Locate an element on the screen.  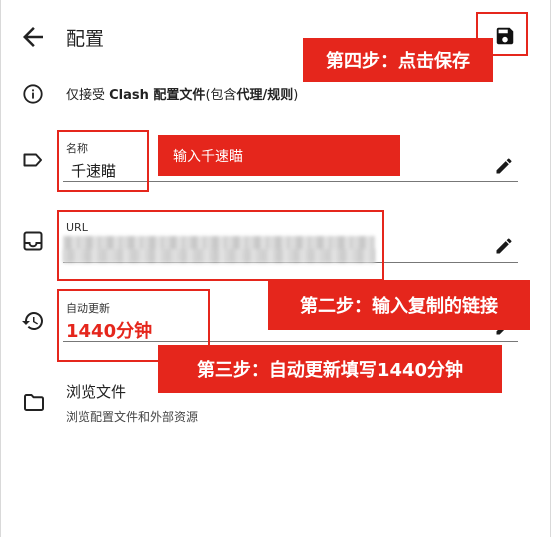
info-text: 仅接受 Clash 配置文件(包含代理/规则) is located at coordinates (182, 93).